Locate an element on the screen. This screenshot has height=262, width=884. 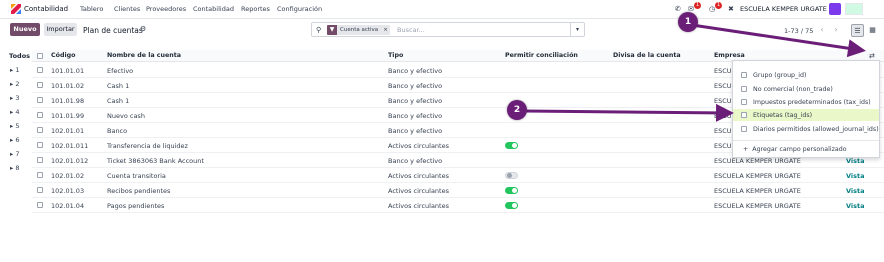
kanban-view-icon: ▦ is located at coordinates (872, 30).